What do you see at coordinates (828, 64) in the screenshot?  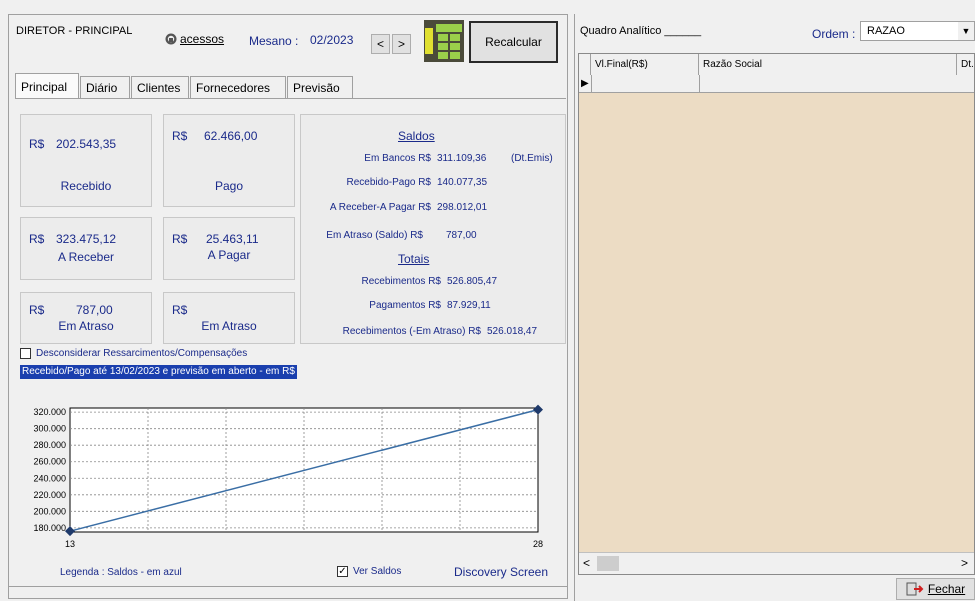 I see `col-razao-social: Razão Social` at bounding box center [828, 64].